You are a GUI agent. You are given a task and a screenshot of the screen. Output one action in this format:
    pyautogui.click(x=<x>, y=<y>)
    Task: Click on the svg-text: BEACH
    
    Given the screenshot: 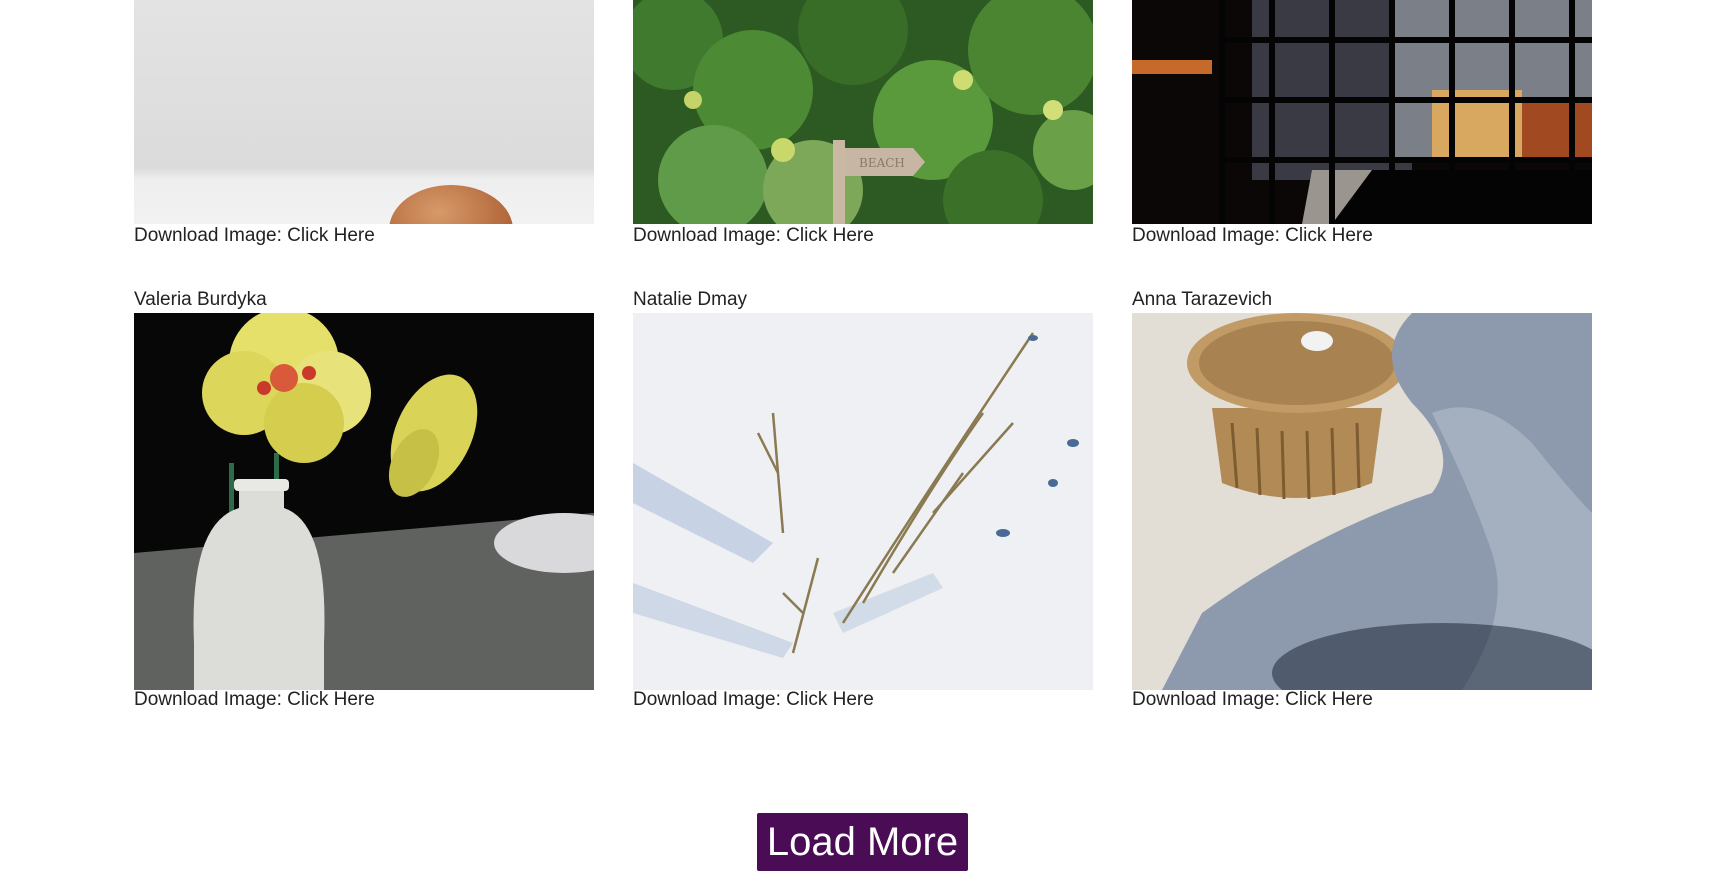 What is the action you would take?
    pyautogui.click(x=882, y=163)
    